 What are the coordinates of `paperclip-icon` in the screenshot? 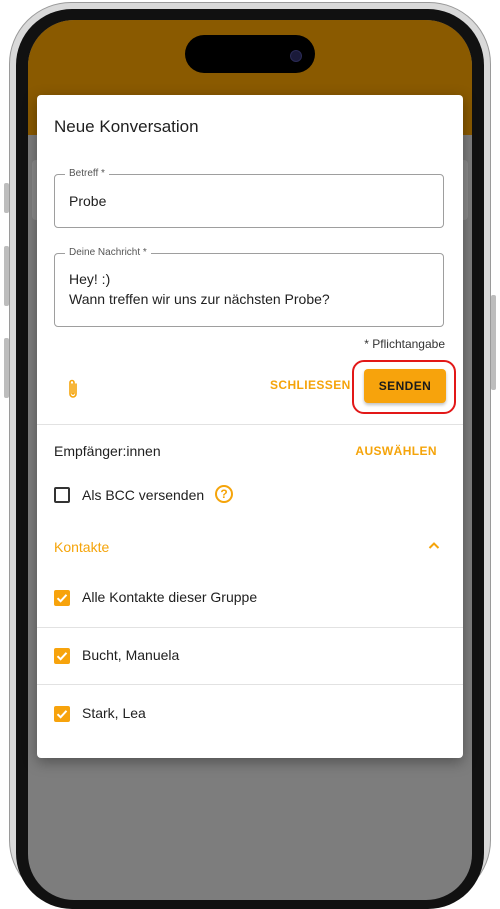 It's located at (73, 389).